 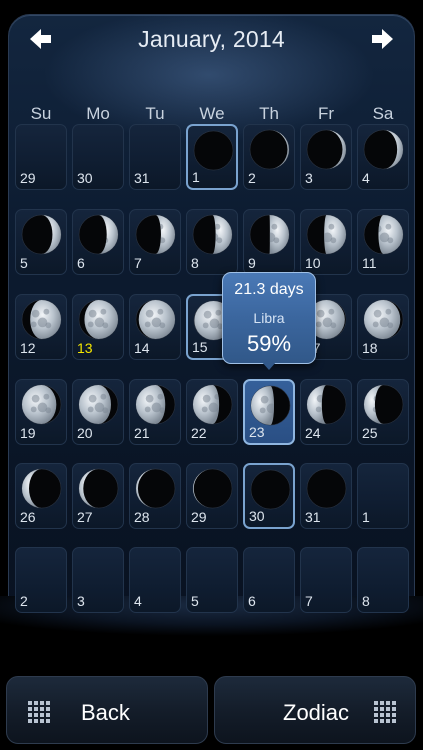 I want to click on day-number: 28, so click(x=142, y=517).